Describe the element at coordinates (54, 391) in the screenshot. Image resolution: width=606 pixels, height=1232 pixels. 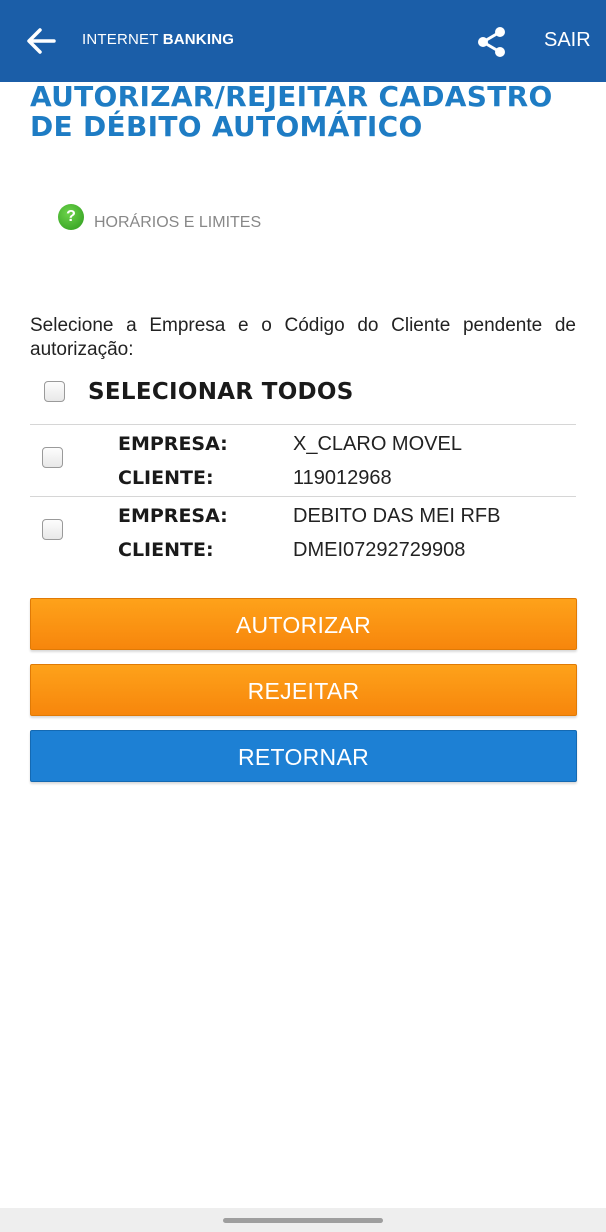
I see `select-all-checkbox` at that location.